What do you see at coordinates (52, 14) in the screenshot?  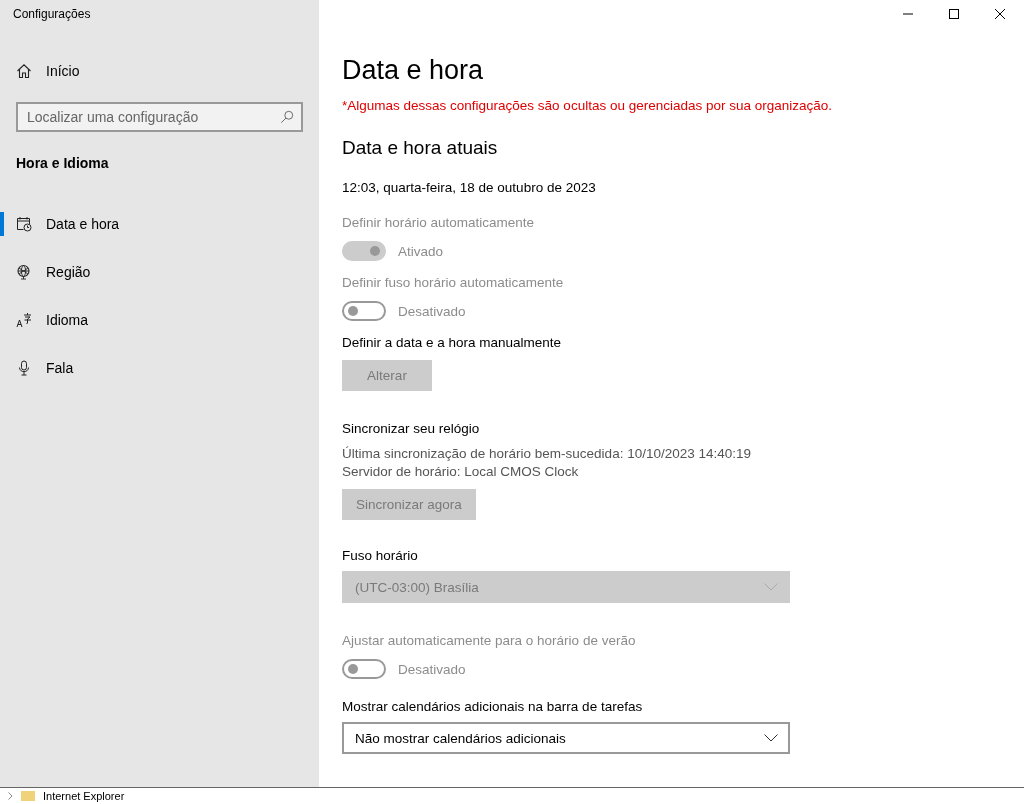 I see `window-title: Configurações` at bounding box center [52, 14].